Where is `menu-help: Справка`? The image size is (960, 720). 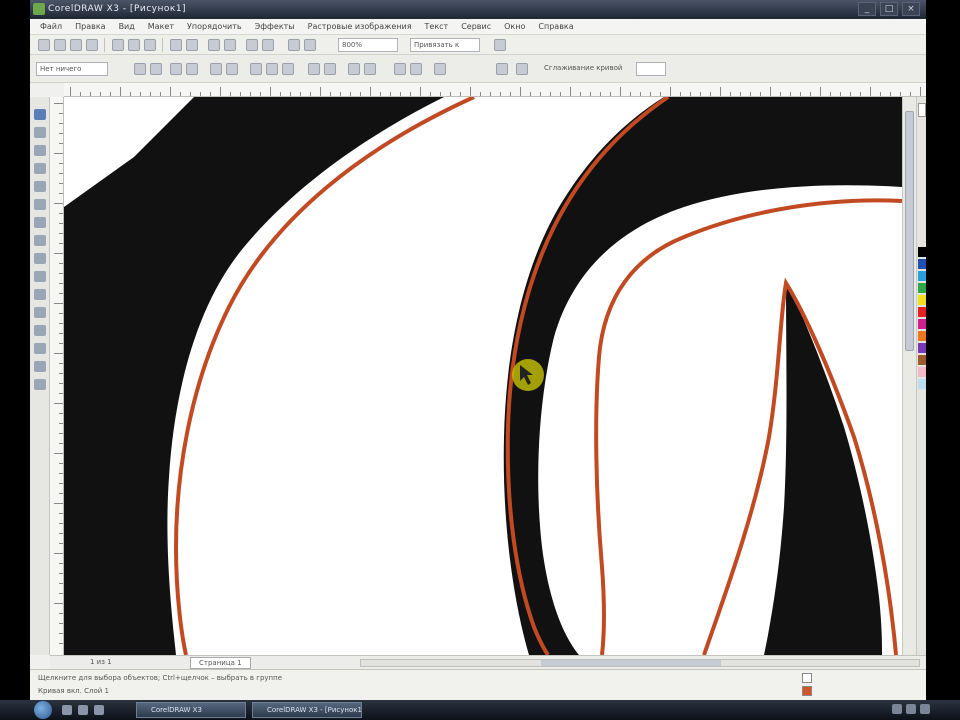 menu-help: Справка is located at coordinates (555, 26).